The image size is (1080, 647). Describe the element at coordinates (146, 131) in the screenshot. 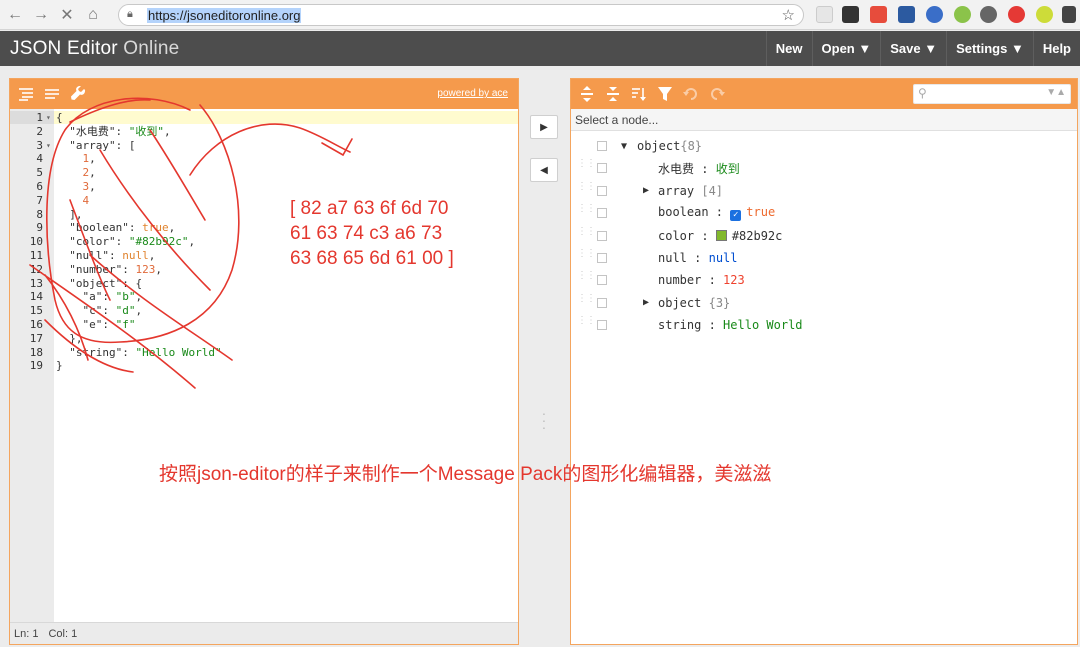

I see `code-token: "收到"` at that location.